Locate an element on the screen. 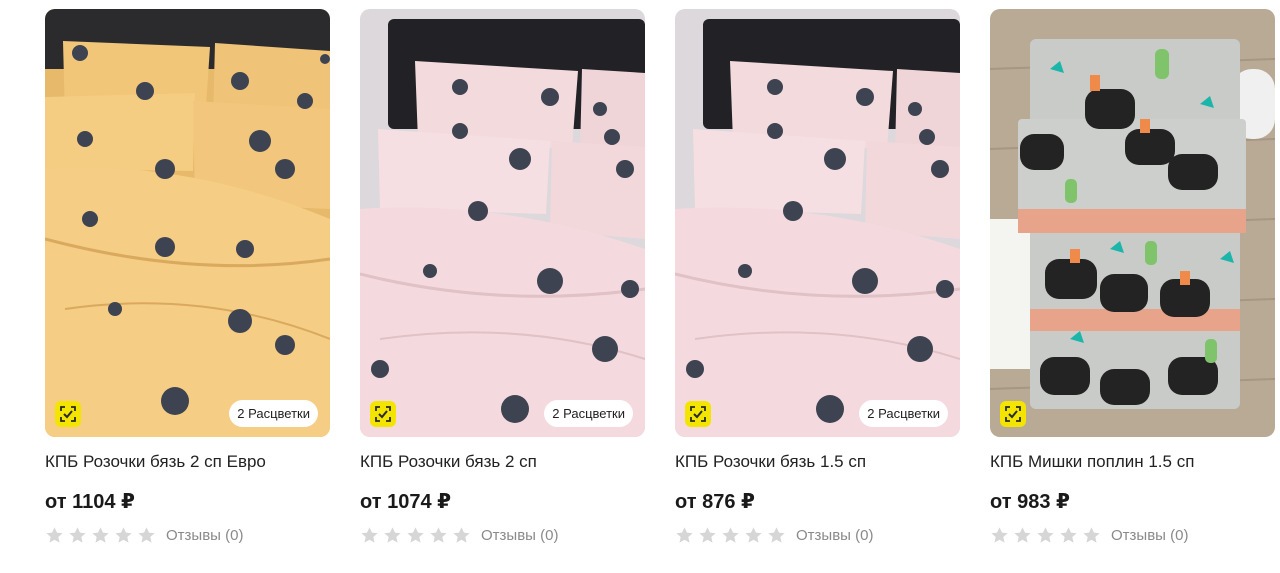  product-title: КПБ Розочки бязь 2 сп Евро is located at coordinates (187, 462).